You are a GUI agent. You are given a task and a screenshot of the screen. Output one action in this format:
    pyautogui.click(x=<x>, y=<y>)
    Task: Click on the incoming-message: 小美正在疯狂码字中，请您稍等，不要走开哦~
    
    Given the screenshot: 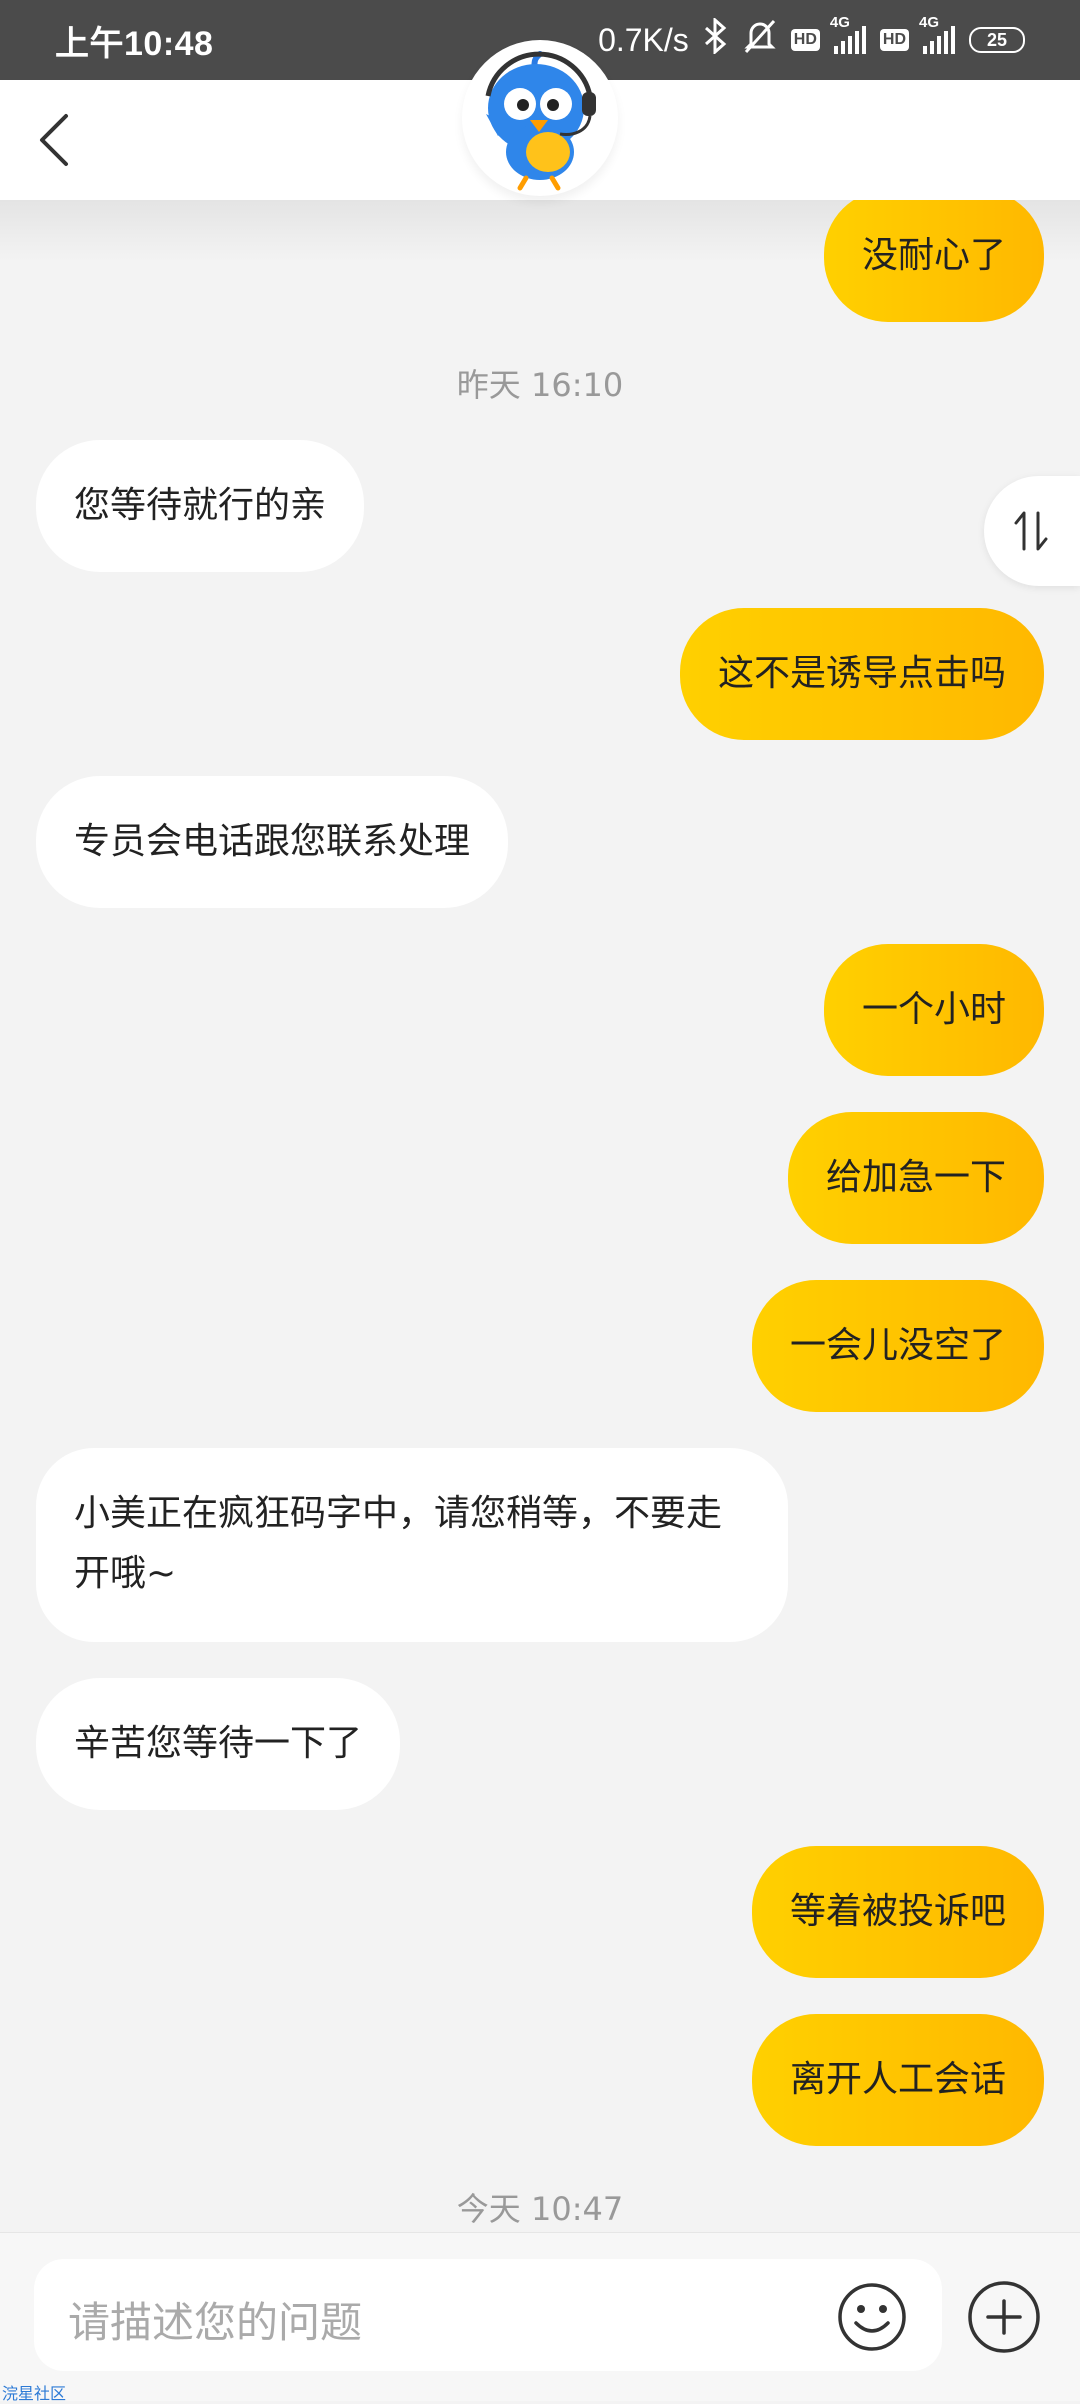 What is the action you would take?
    pyautogui.click(x=412, y=1545)
    